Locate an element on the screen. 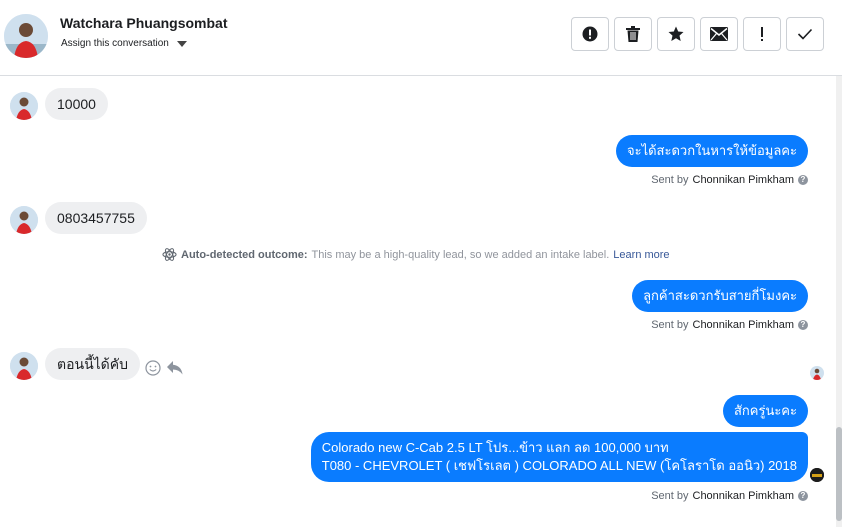 The width and height of the screenshot is (842, 527). outgoing-message: จะได้สะดวกในหารให้ข้อมูลคะ is located at coordinates (711, 151).